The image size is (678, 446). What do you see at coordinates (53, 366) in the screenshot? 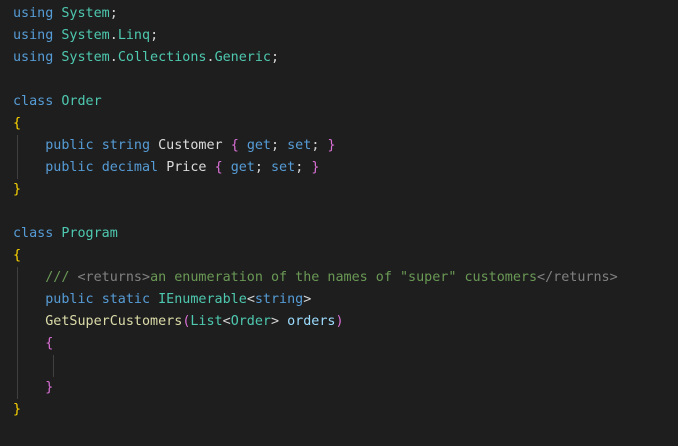
I see `indent-guide` at bounding box center [53, 366].